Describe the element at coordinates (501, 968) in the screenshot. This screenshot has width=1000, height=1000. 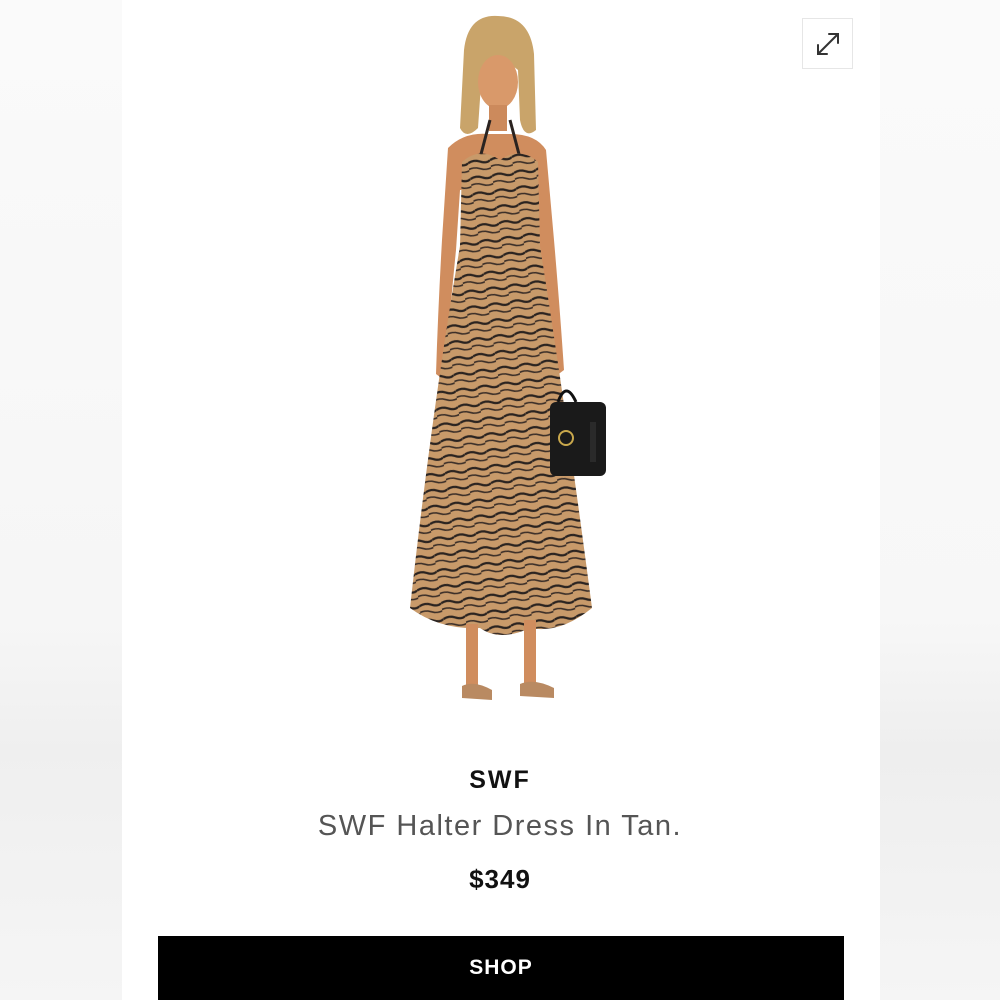
I see `shop-button: SHOP` at that location.